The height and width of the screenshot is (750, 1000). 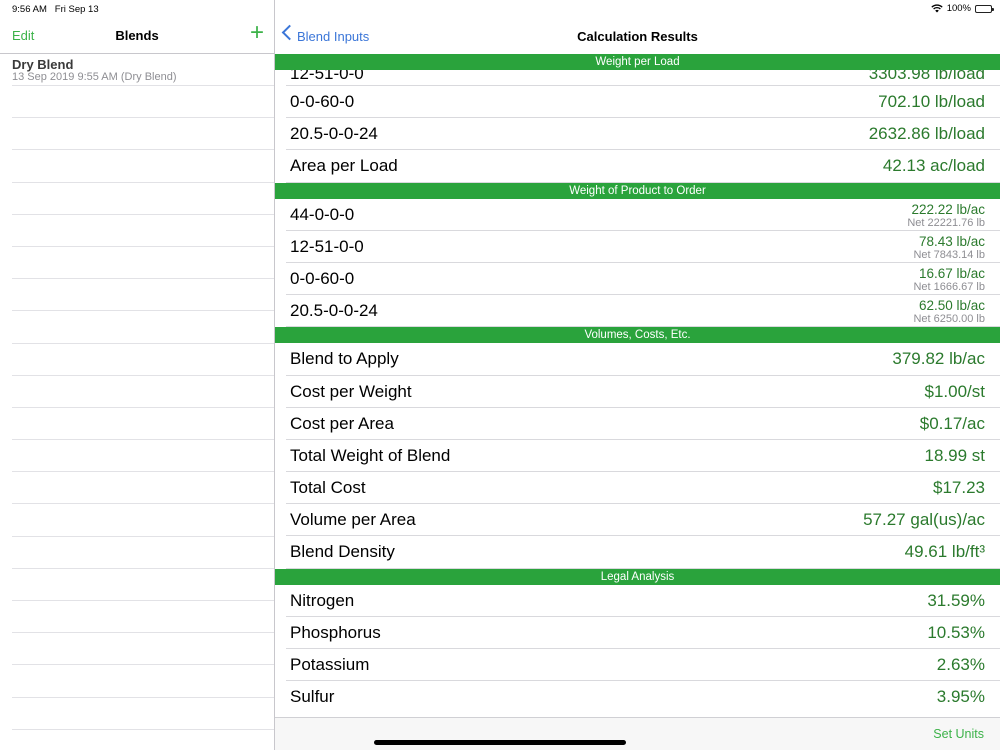 I want to click on status-time: 9:56 AM, so click(x=29, y=9).